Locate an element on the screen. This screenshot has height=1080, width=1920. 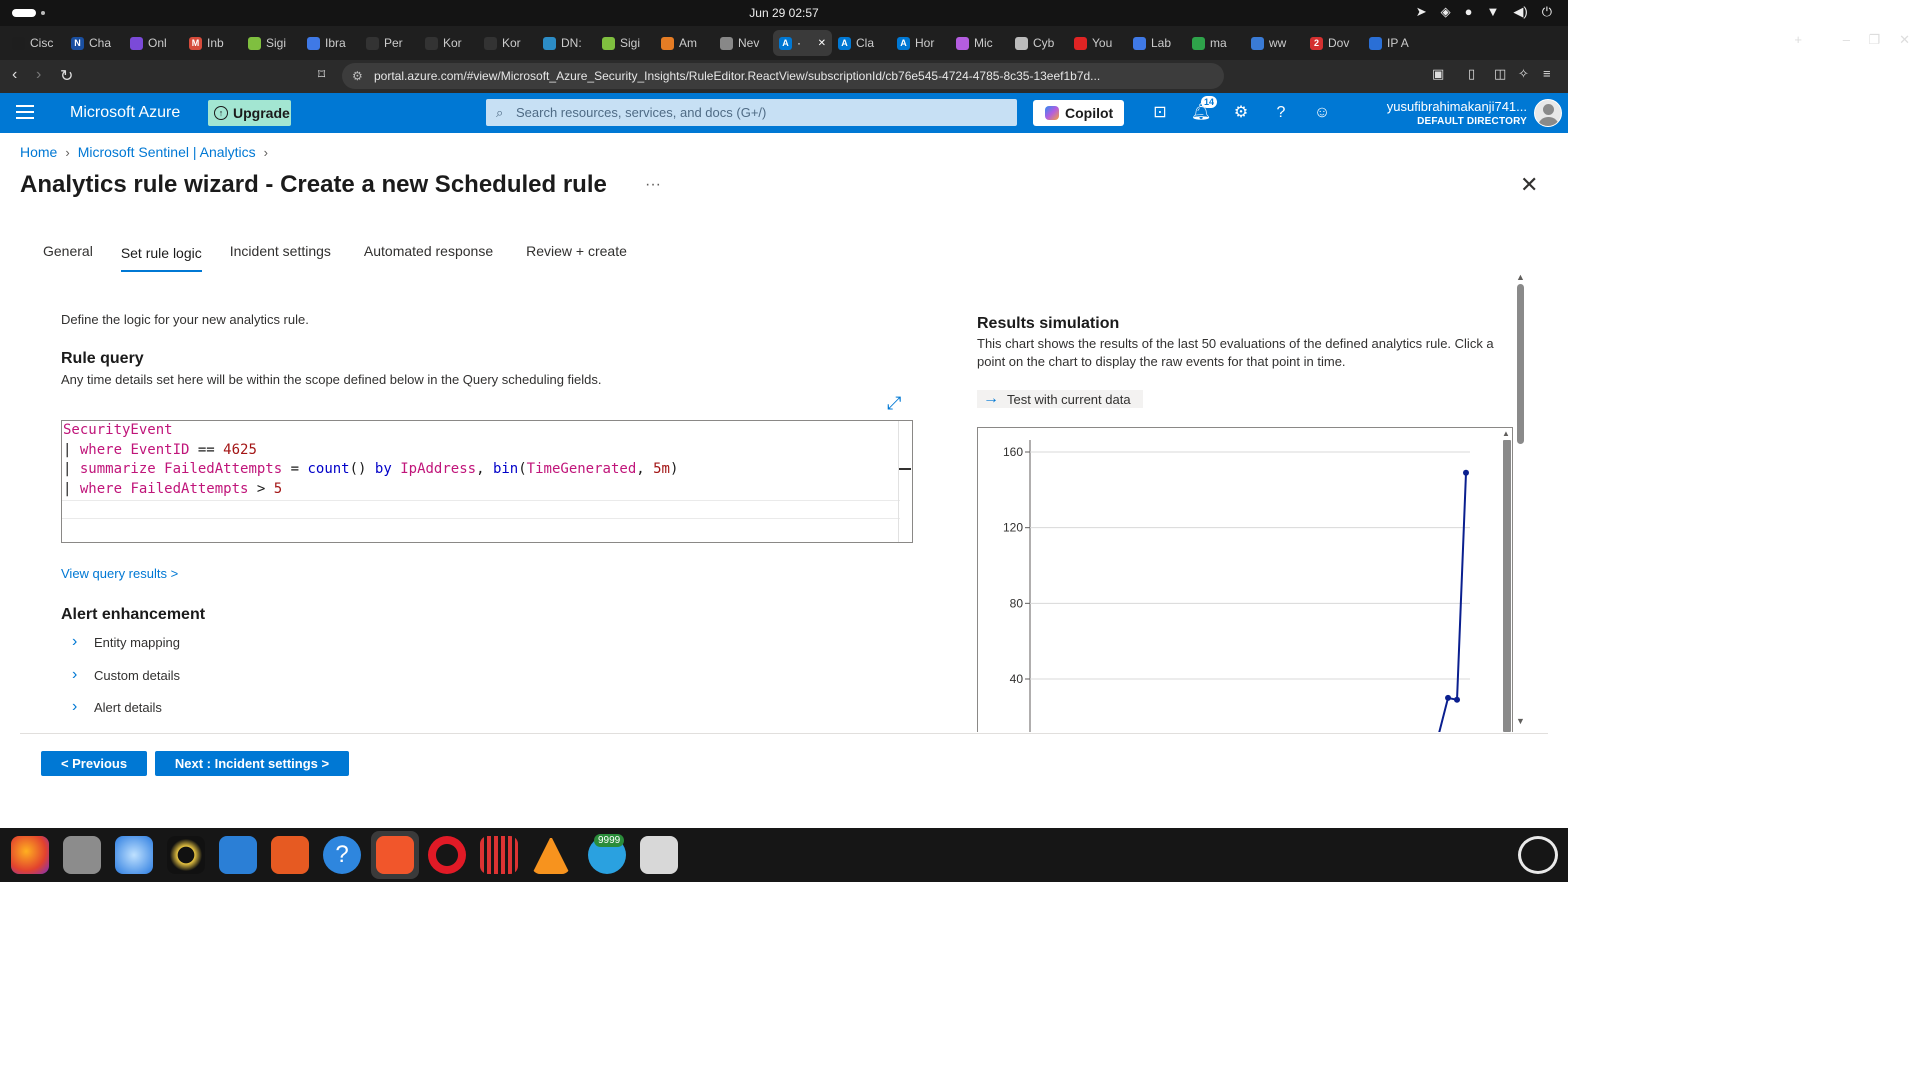
telegram-tray-icon: ➤ is located at coordinates (1421, 12).